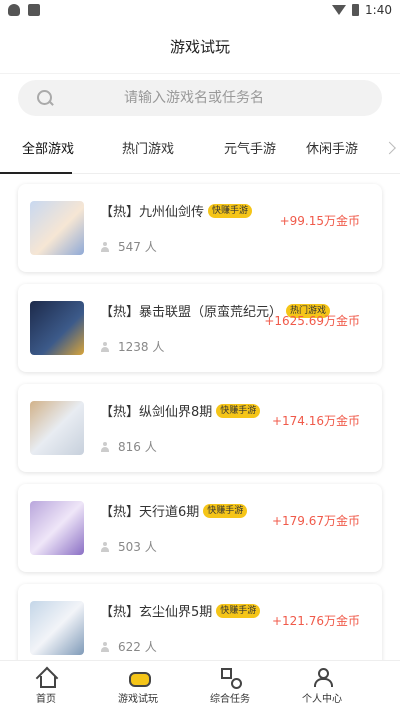 This screenshot has width=400, height=710. I want to click on page-title: 游戏试玩, so click(199, 47).